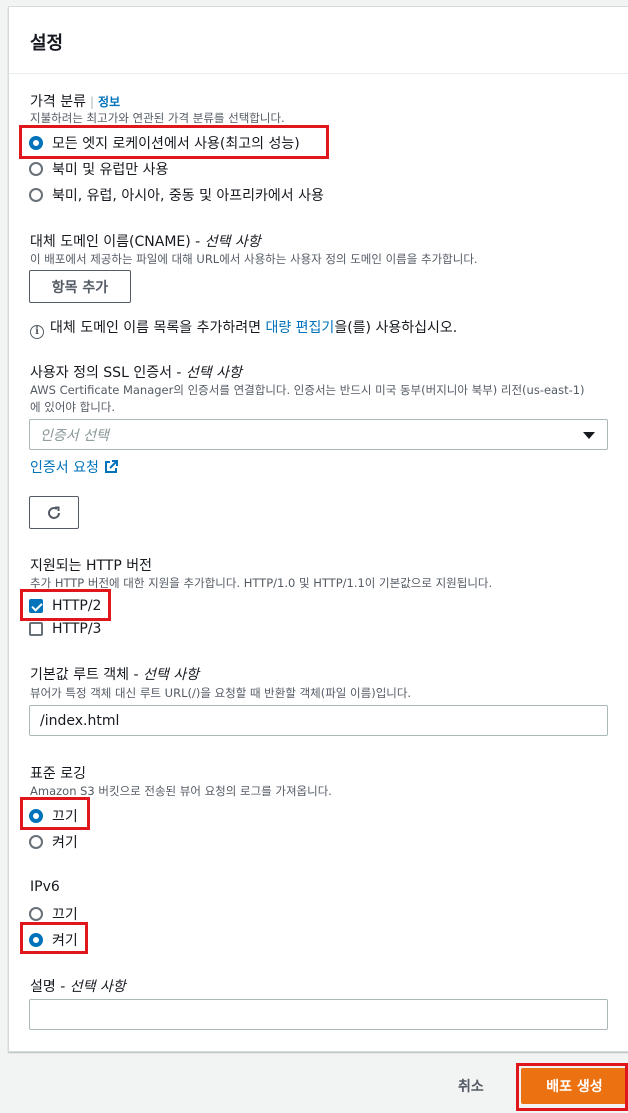 The height and width of the screenshot is (1113, 628). What do you see at coordinates (101, 373) in the screenshot?
I see `ssl-label: 사용자 정의 SSL 인증서` at bounding box center [101, 373].